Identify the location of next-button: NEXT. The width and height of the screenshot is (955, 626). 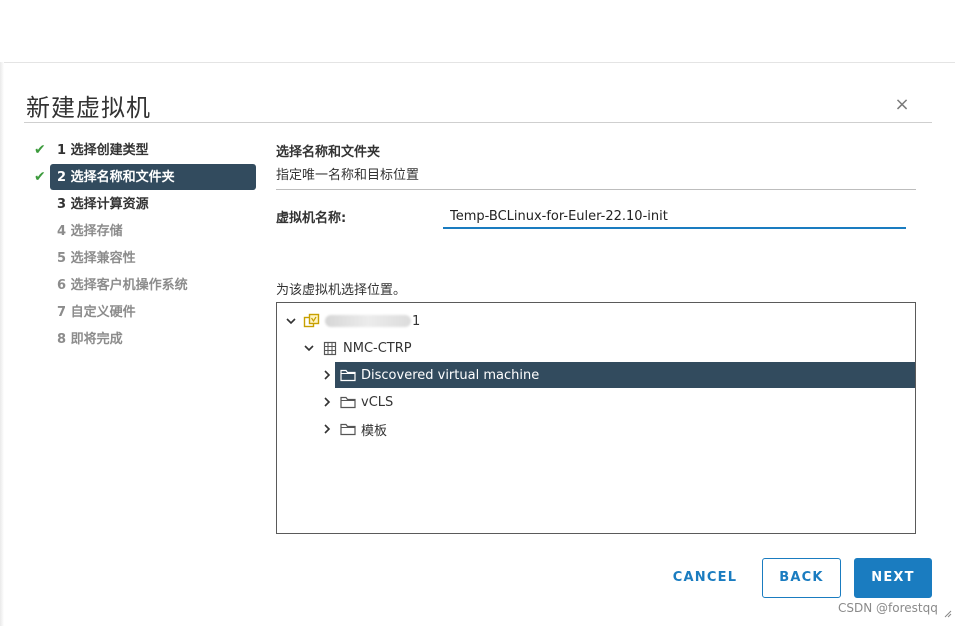
(893, 578).